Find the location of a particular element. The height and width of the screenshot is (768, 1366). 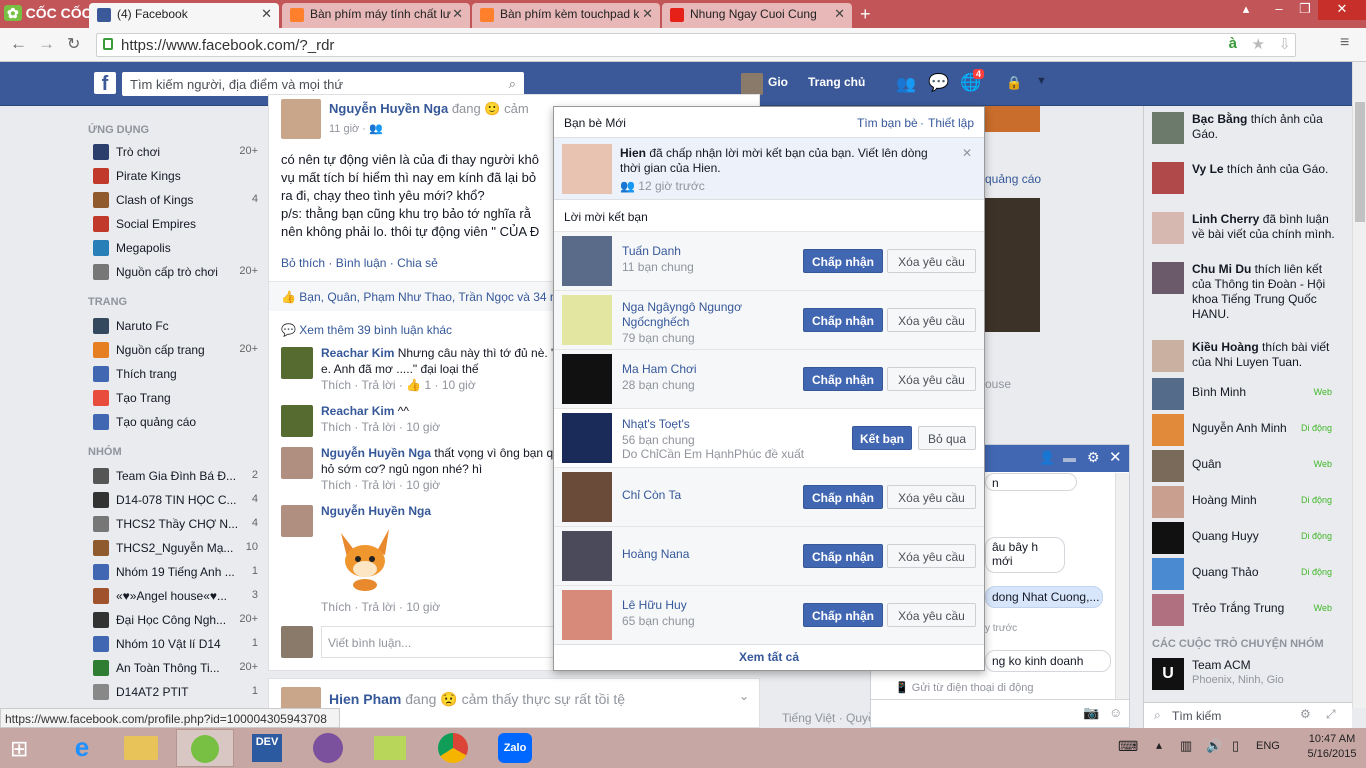

minimize-icon: – is located at coordinates (1279, 10).